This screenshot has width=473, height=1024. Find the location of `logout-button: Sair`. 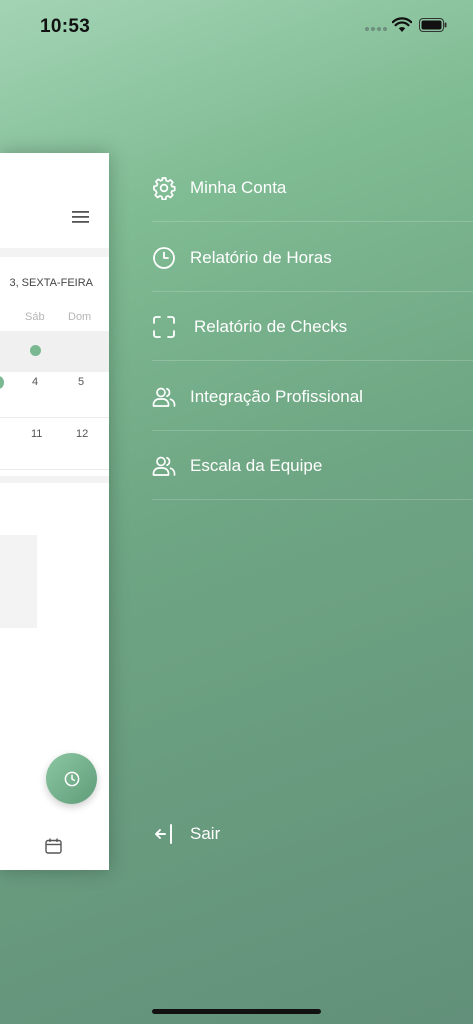

logout-button: Sair is located at coordinates (186, 834).